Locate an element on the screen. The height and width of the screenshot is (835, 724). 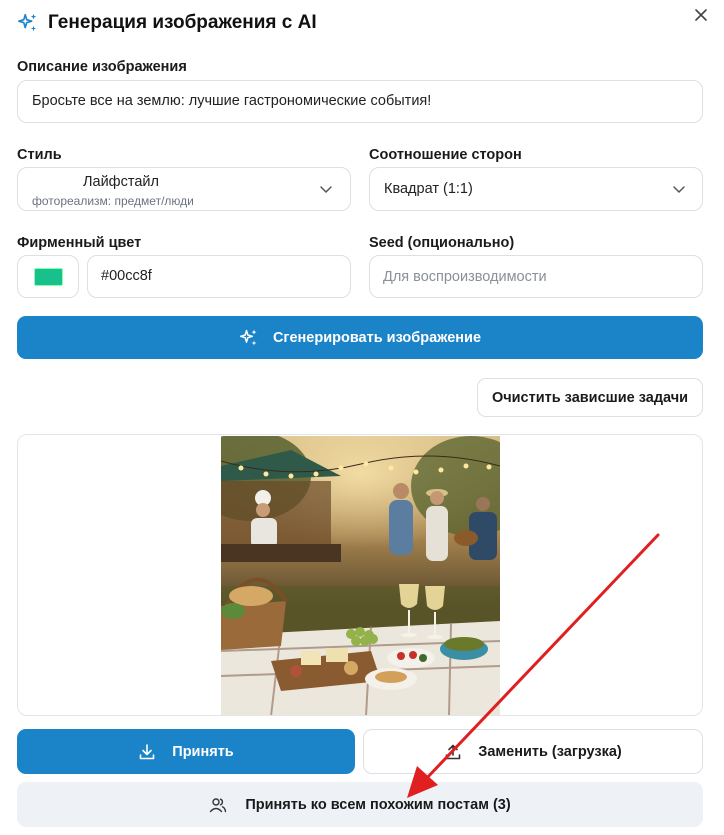
color-picker-button is located at coordinates (48, 276).